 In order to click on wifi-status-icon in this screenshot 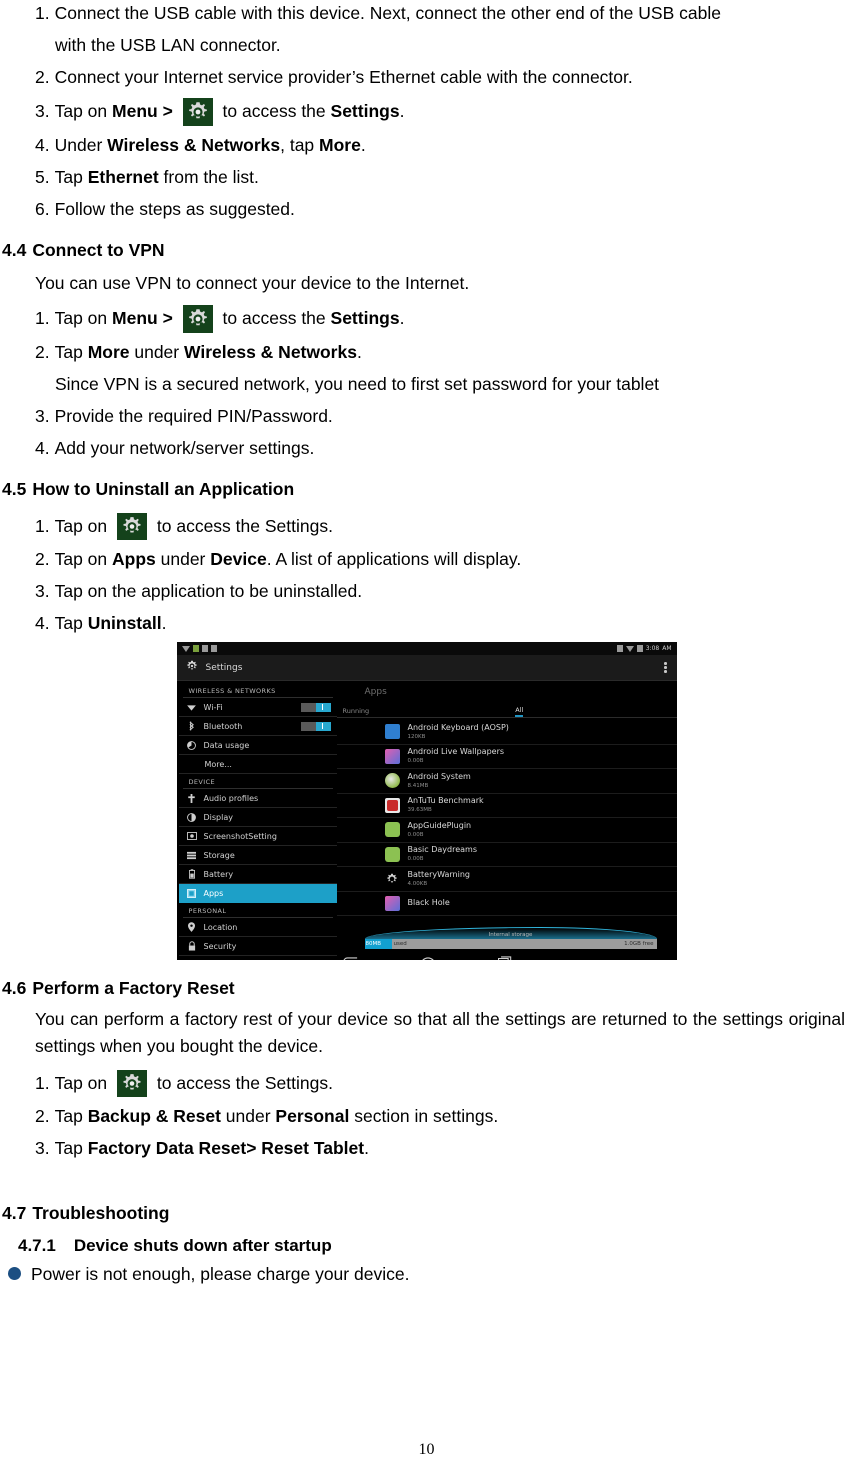, I will do `click(629, 648)`.